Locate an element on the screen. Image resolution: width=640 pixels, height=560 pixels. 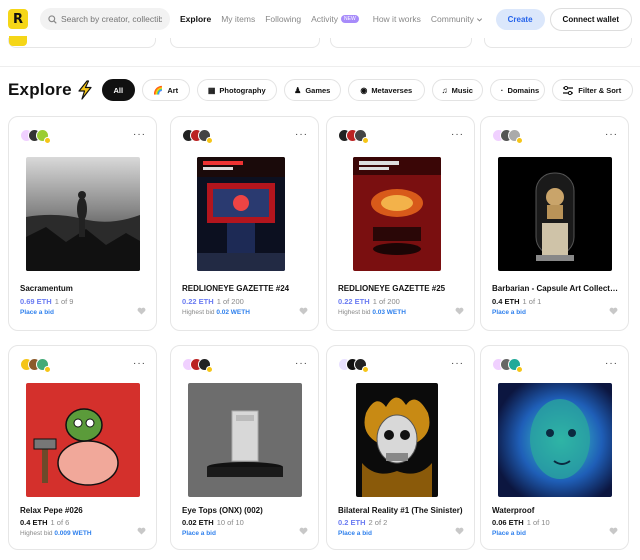
search-input is located at coordinates (111, 19).